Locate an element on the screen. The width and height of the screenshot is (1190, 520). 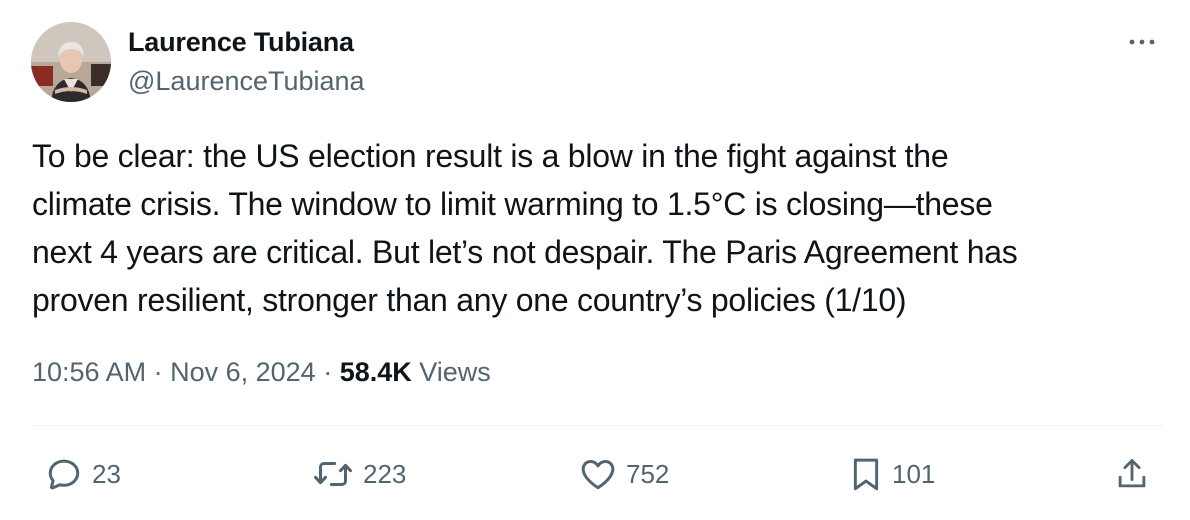
bookmark-button: 101 is located at coordinates (891, 474).